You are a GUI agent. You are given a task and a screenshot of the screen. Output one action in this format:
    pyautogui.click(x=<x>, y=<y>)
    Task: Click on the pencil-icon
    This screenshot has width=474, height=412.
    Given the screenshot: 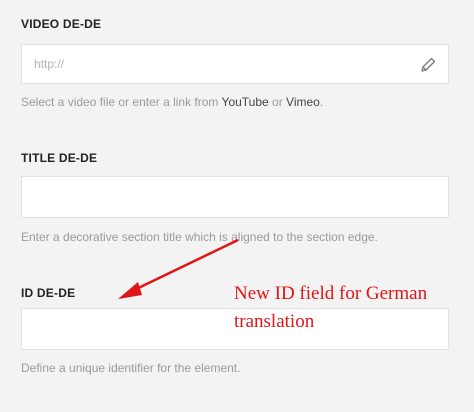 What is the action you would take?
    pyautogui.click(x=428, y=65)
    